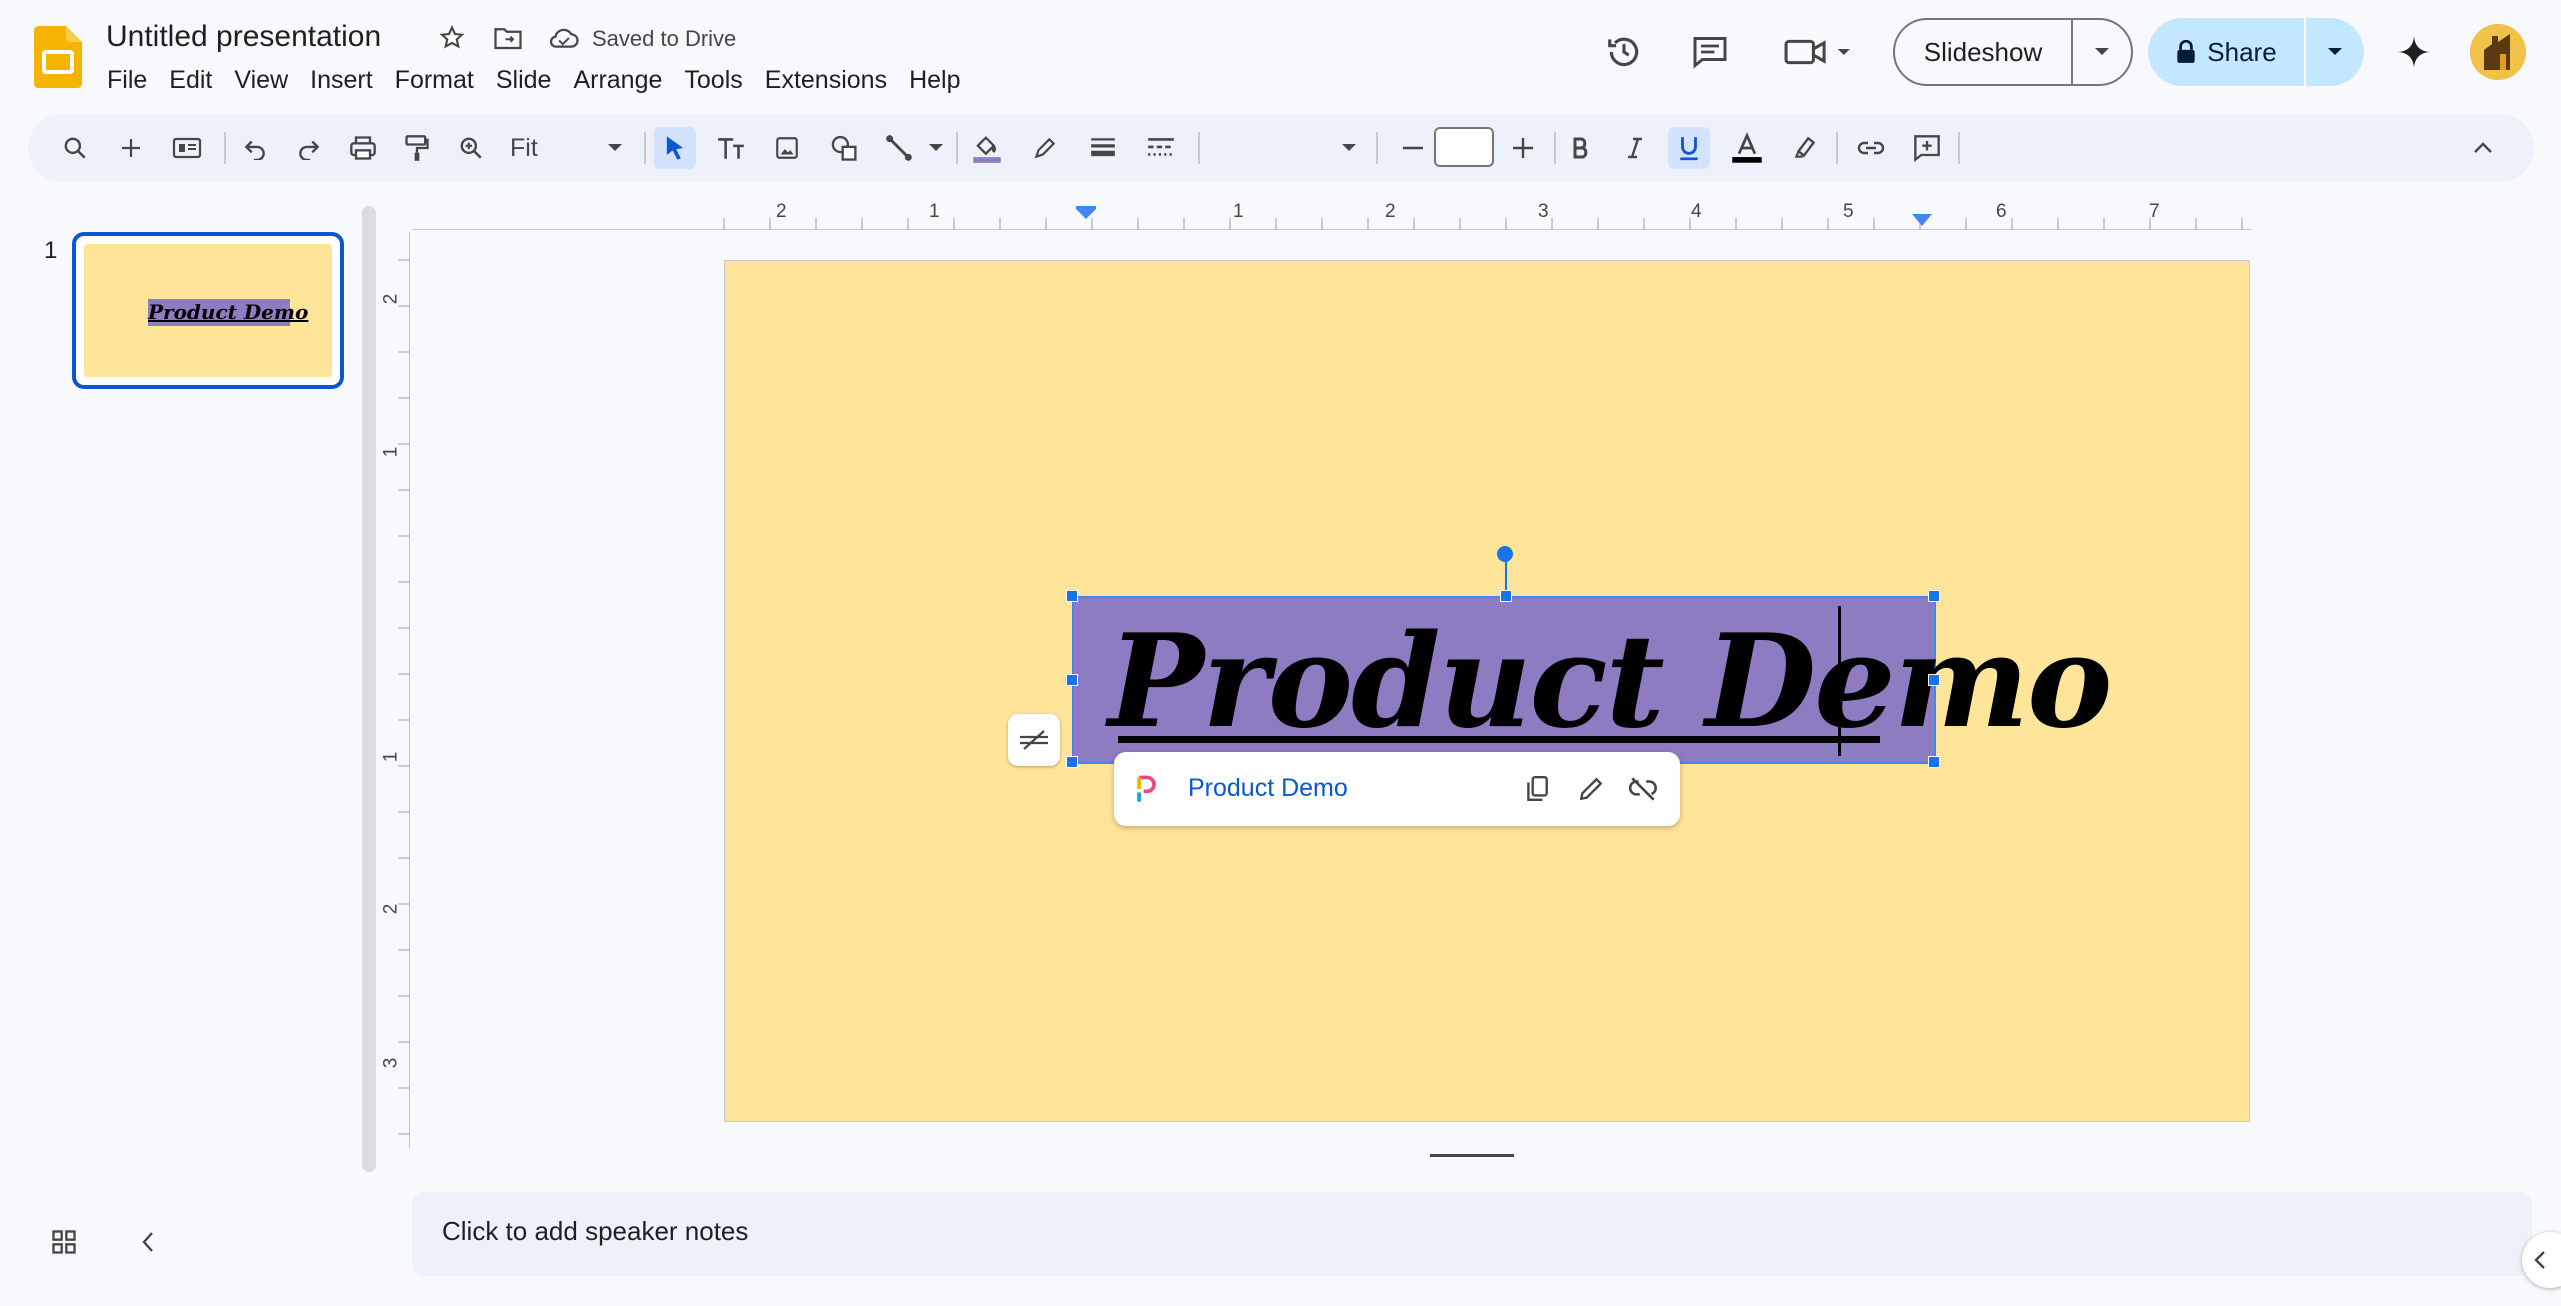 The height and width of the screenshot is (1306, 2561). I want to click on zoom-icon, so click(471, 148).